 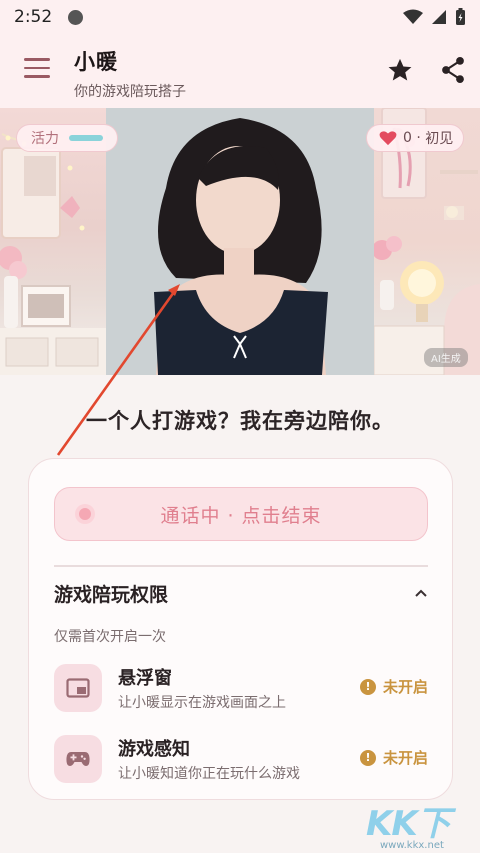 I want to click on divider, so click(x=241, y=566).